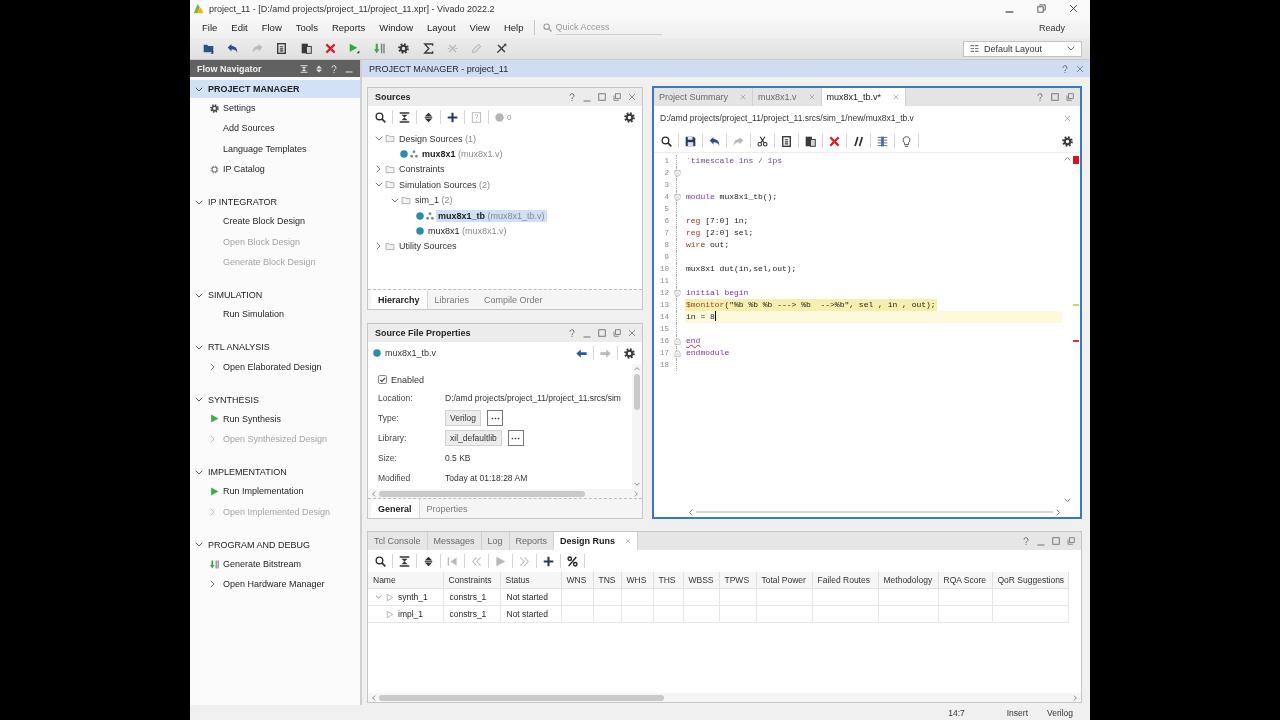  Describe the element at coordinates (874, 512) in the screenshot. I see `scrollbar-track` at that location.